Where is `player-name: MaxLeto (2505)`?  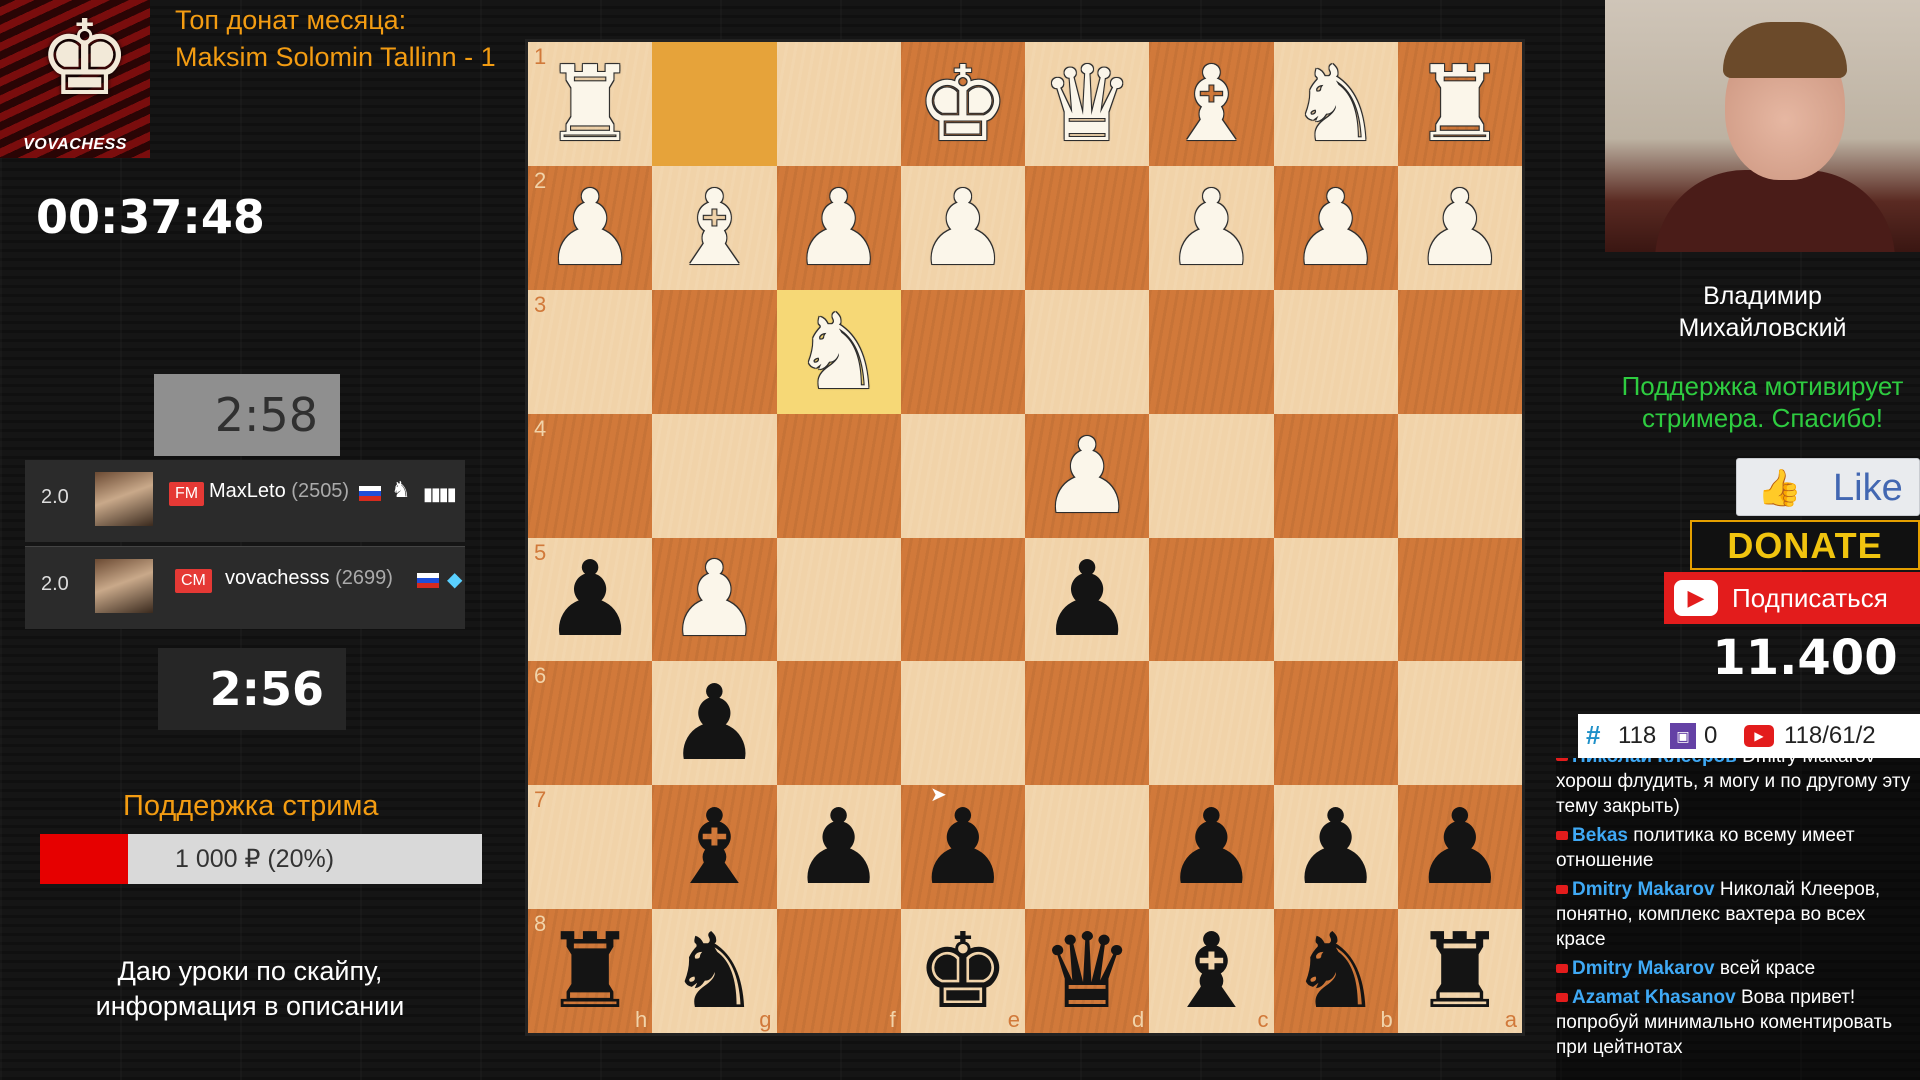
player-name: MaxLeto (2505) is located at coordinates (279, 491).